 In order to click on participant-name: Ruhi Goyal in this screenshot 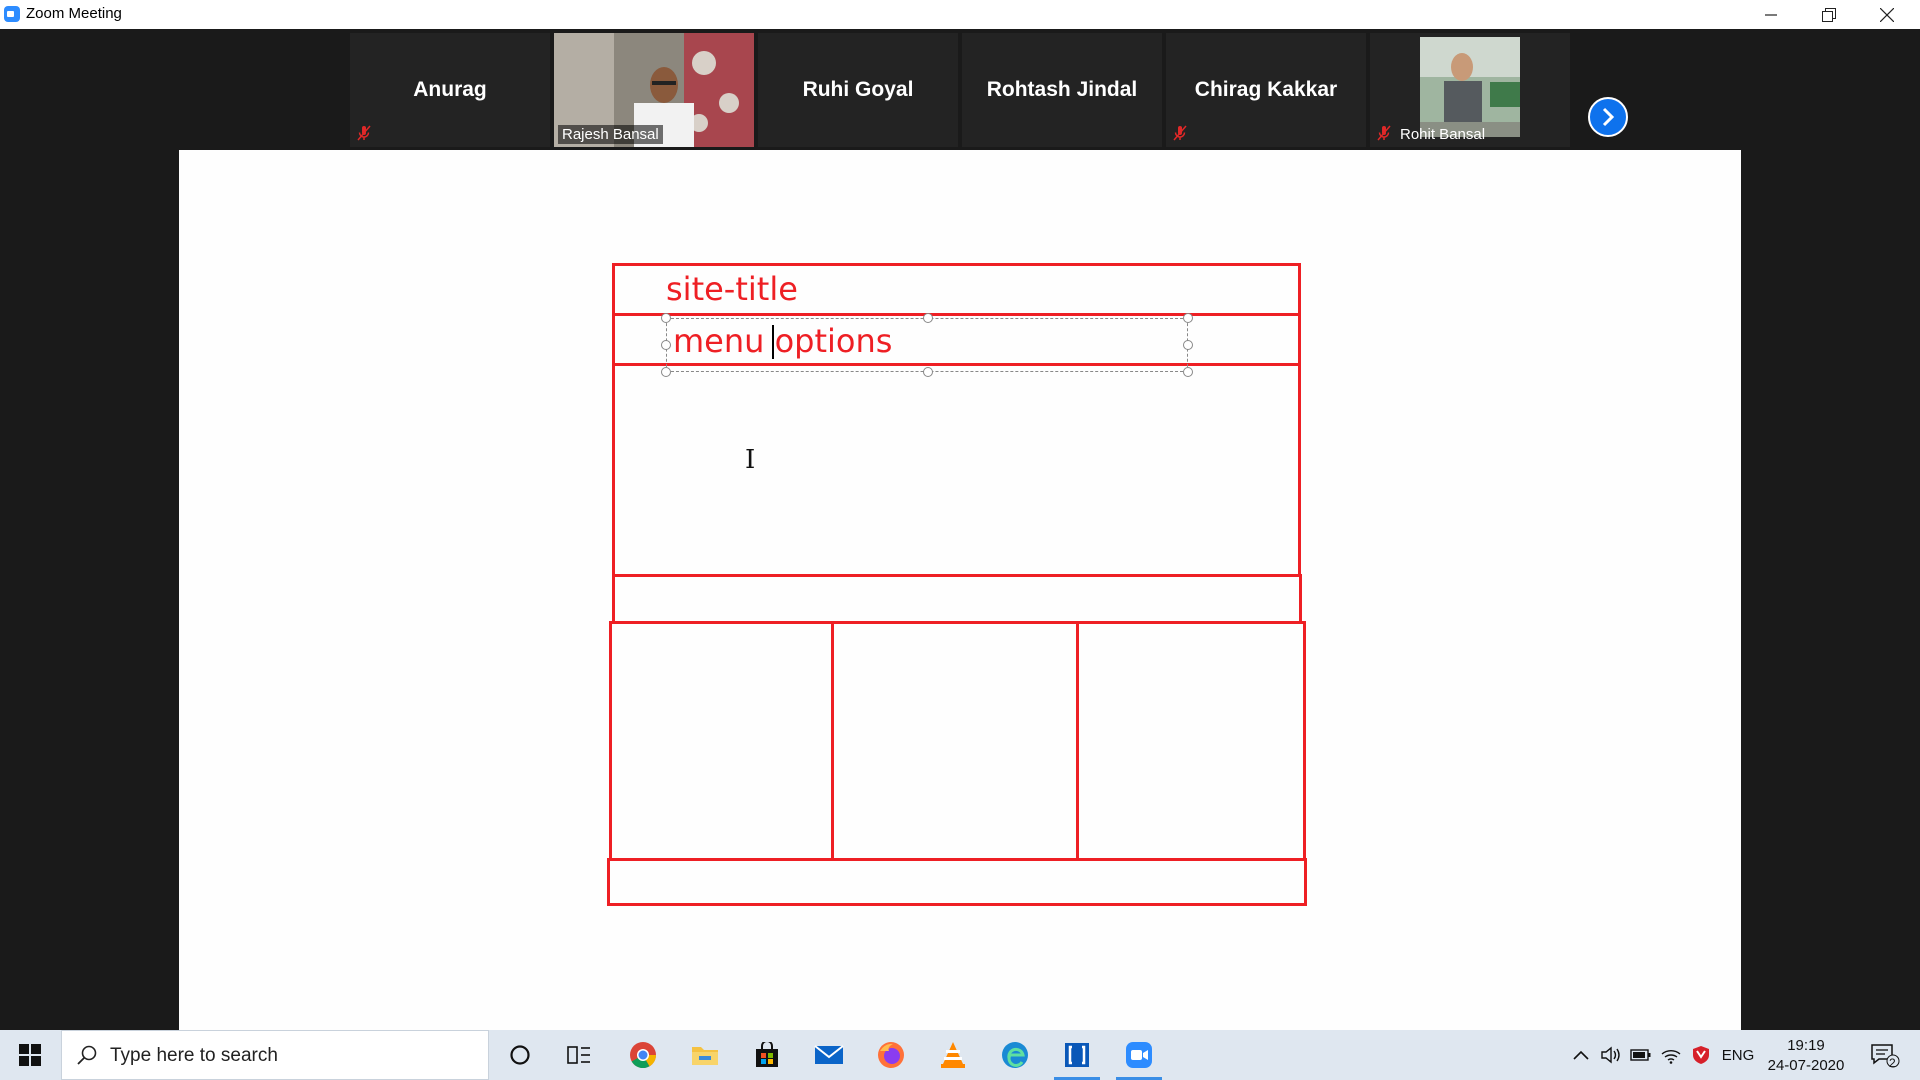, I will do `click(858, 89)`.